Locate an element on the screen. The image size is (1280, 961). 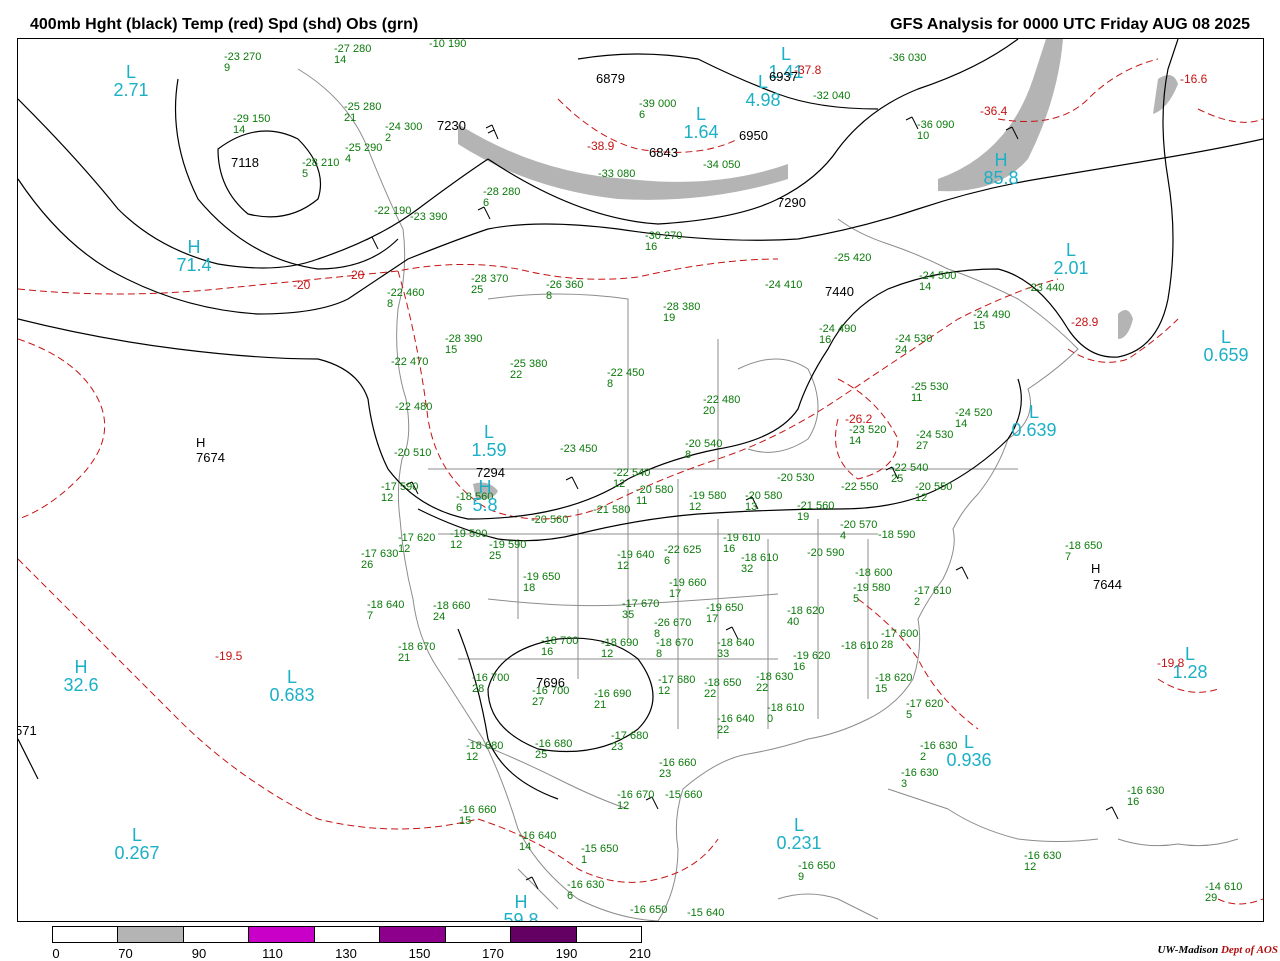
station-ob: -24 530 24 is located at coordinates (914, 344).